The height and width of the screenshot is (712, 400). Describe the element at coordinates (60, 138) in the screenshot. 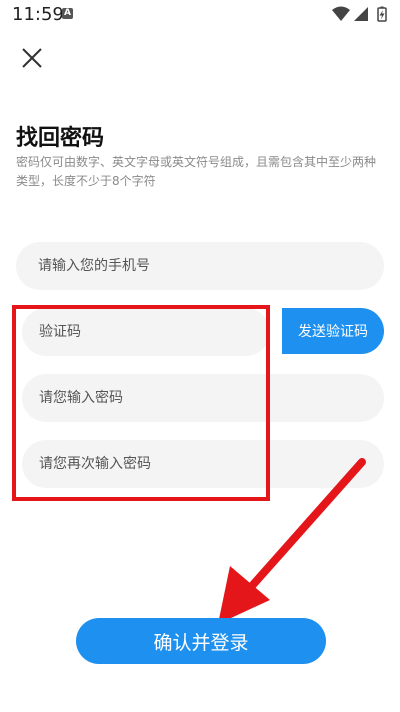

I see `page-title: 找回密码` at that location.